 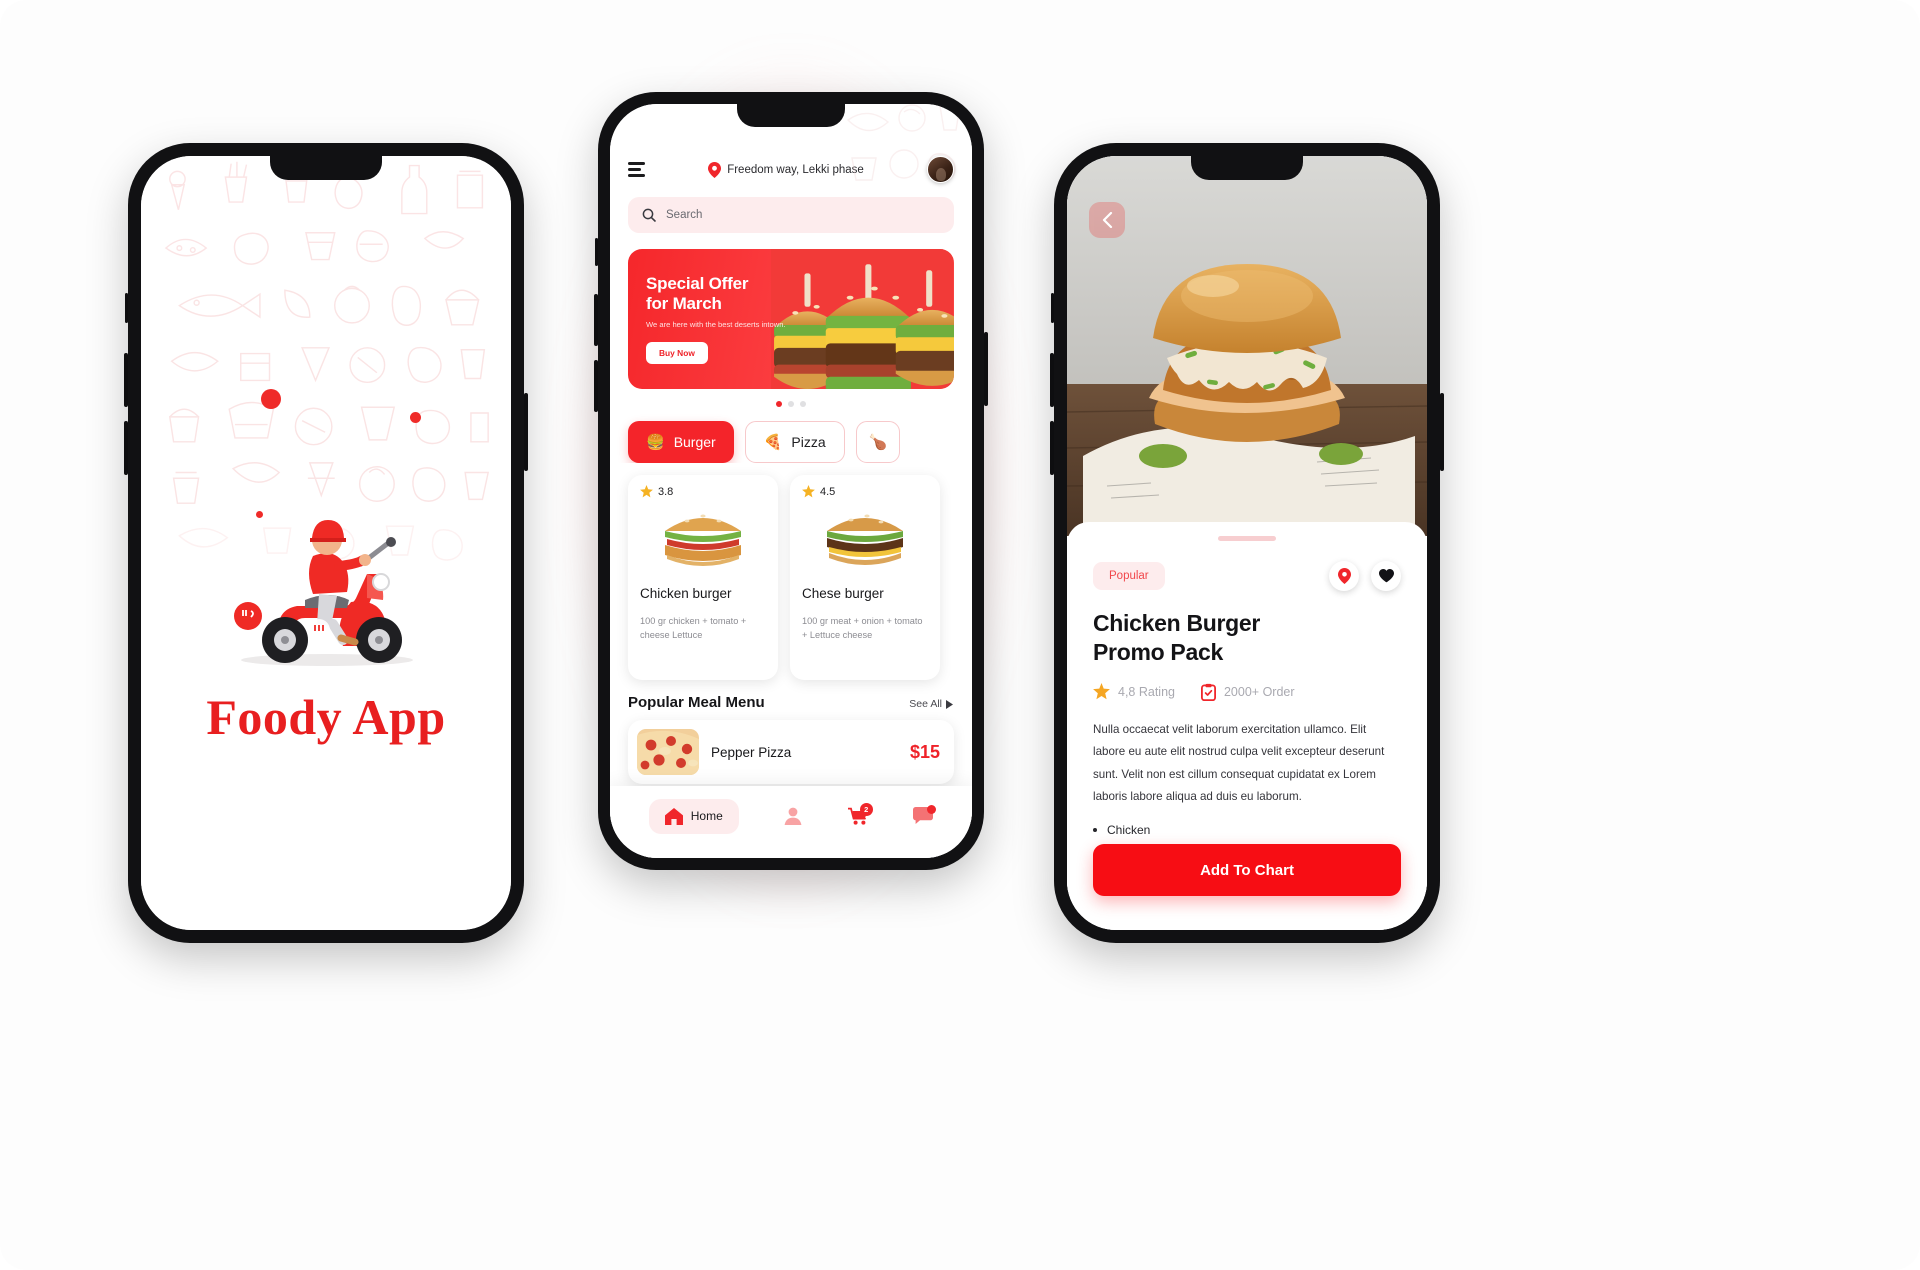 I want to click on profile-icon, so click(x=793, y=816).